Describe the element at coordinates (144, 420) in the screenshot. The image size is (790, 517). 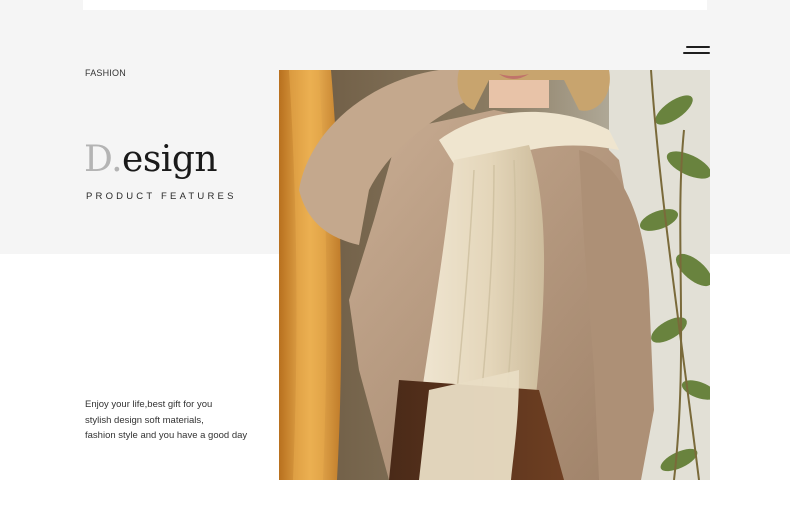
I see `description-line-2: stylish design soft materials,` at that location.